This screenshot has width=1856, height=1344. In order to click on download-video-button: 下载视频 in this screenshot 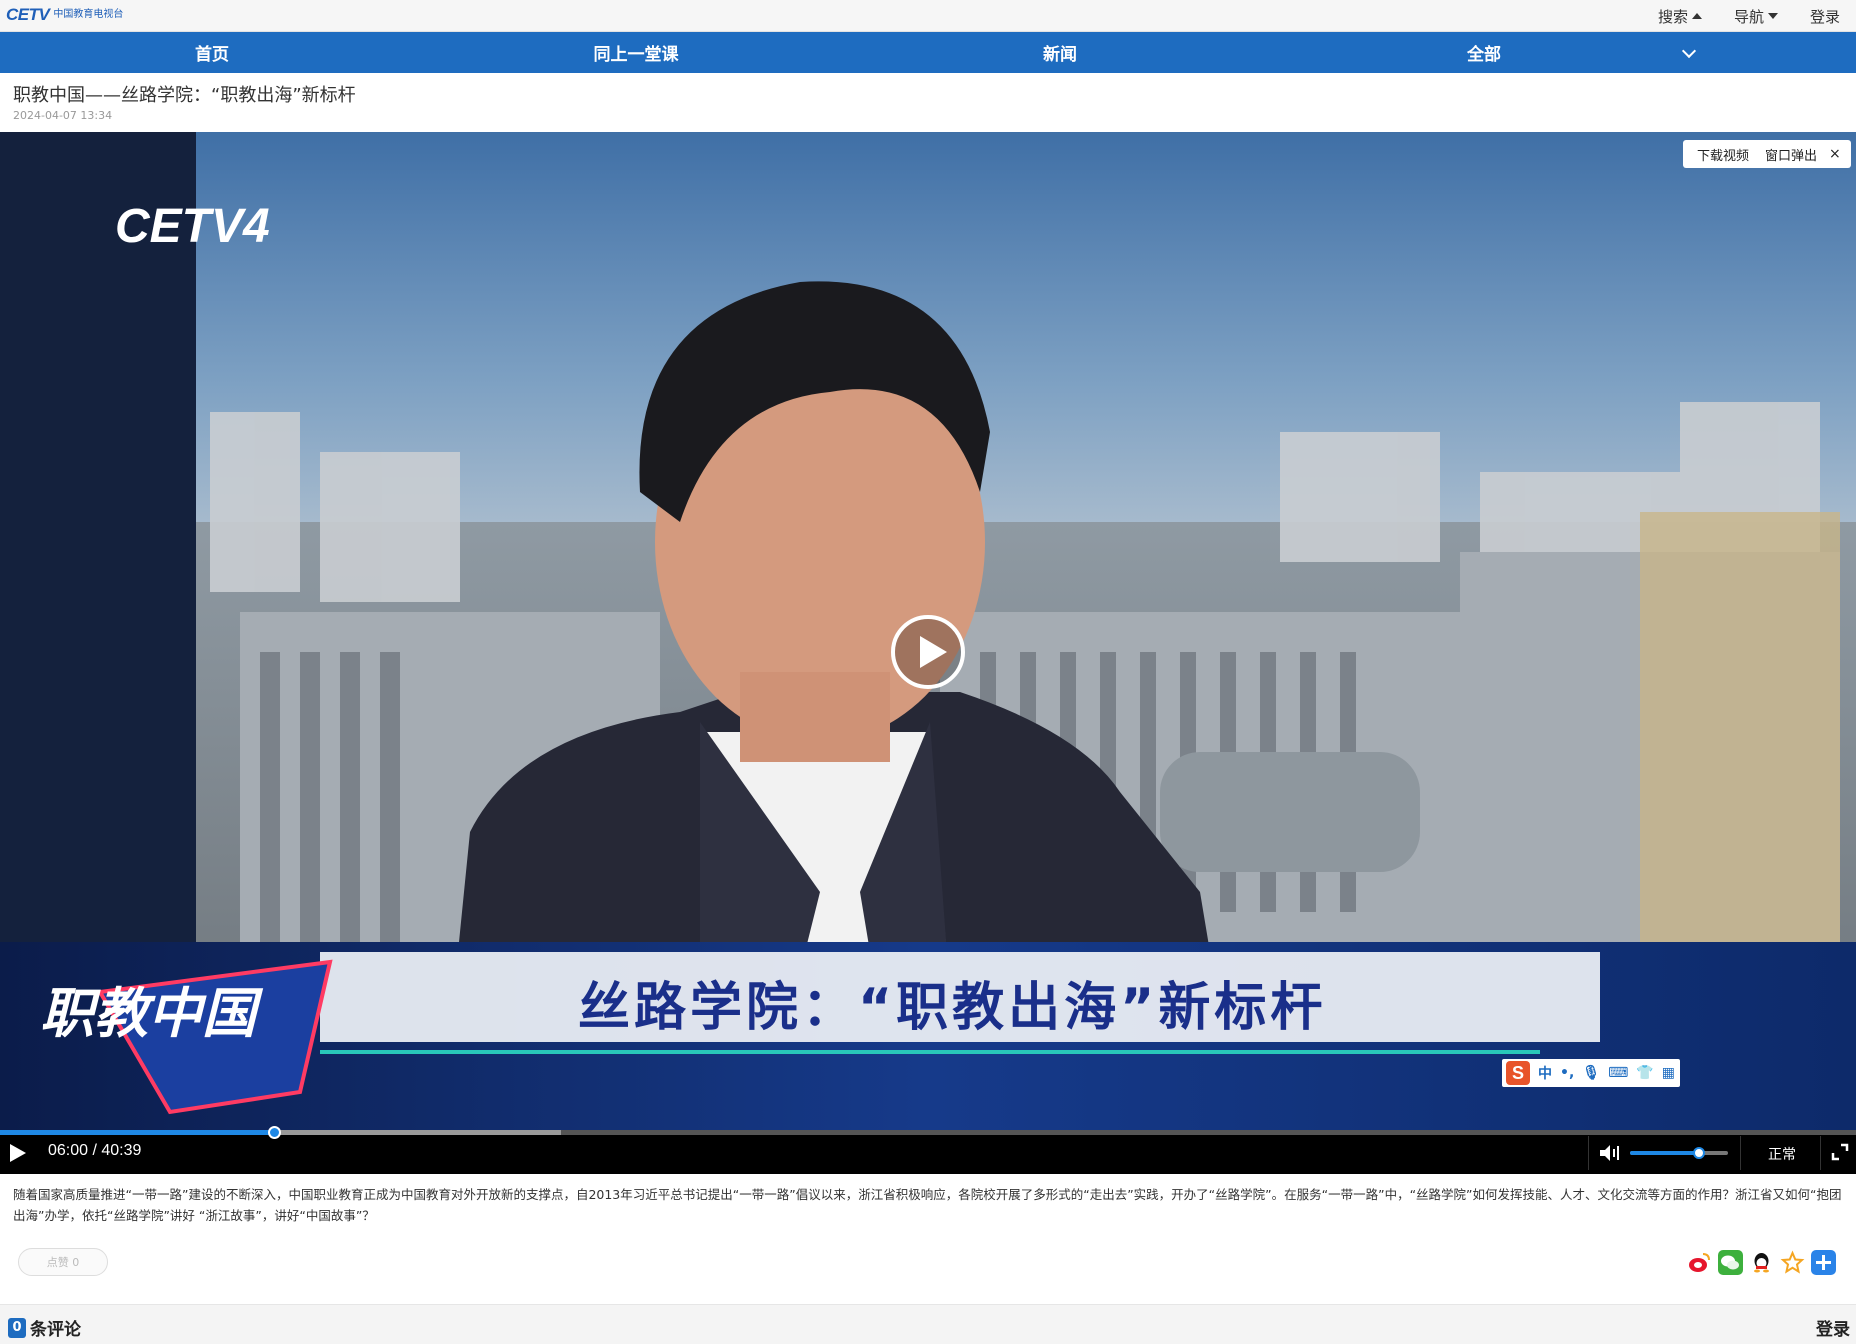, I will do `click(1723, 154)`.